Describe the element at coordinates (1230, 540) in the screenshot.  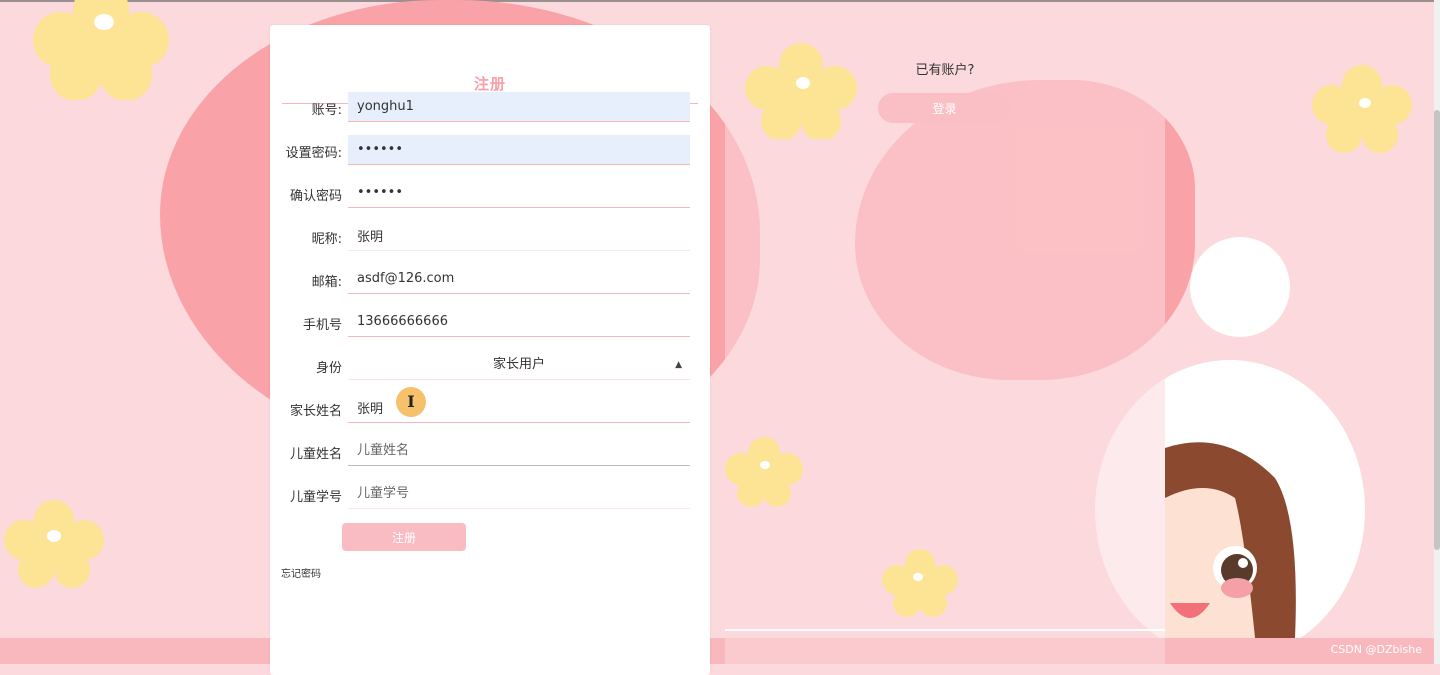
I see `girl-illustration` at that location.